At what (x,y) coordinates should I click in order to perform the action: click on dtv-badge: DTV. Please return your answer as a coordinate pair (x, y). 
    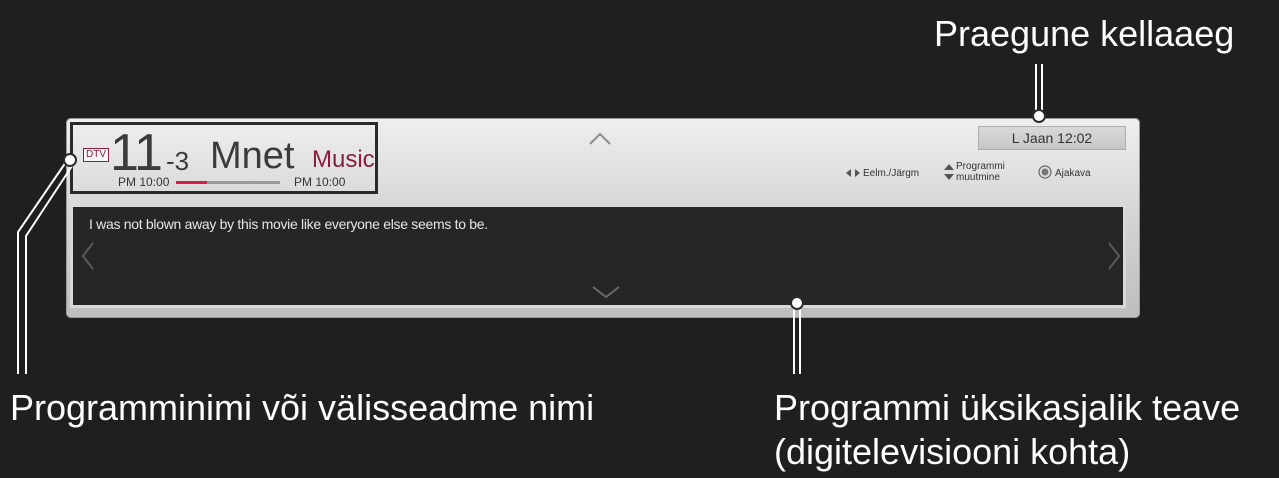
    Looking at the image, I should click on (96, 155).